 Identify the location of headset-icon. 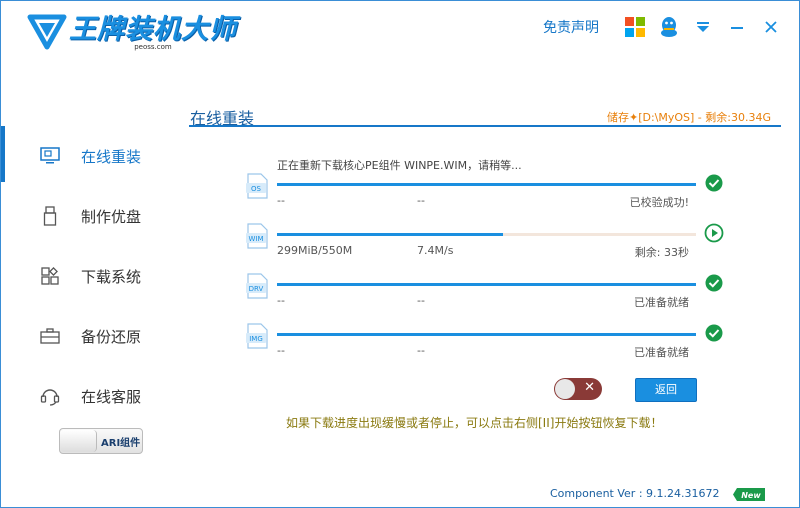
(50, 396).